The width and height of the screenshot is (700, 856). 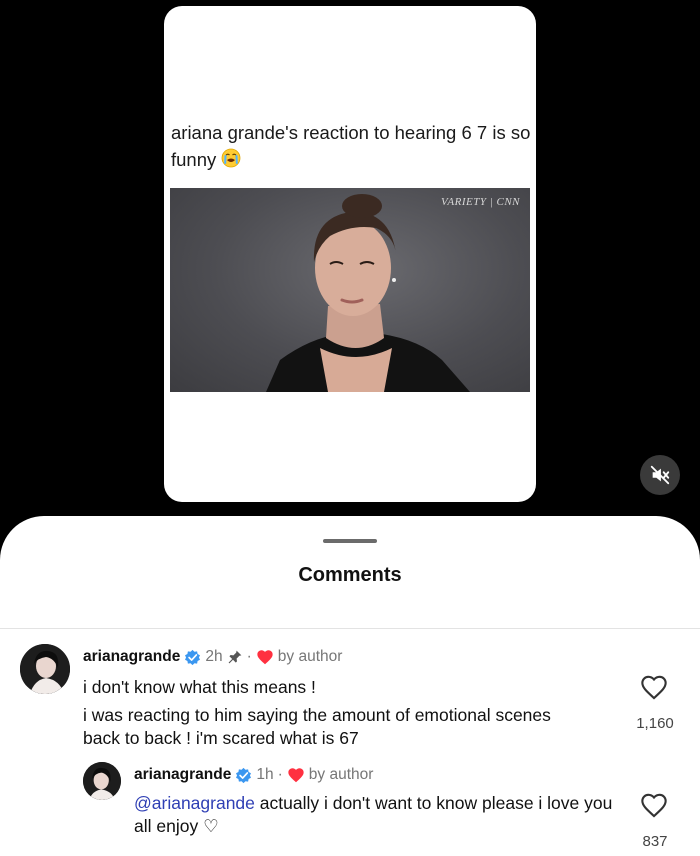 I want to click on mute-button, so click(x=660, y=475).